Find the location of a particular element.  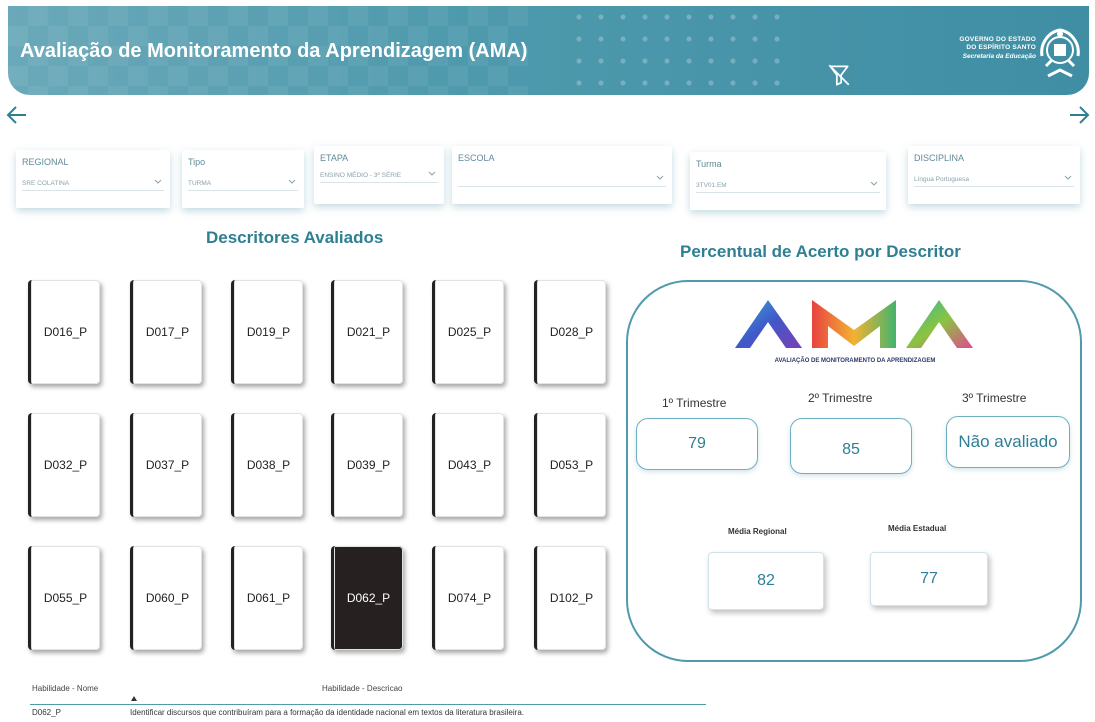

descriptor-card: D060_P is located at coordinates (166, 598).